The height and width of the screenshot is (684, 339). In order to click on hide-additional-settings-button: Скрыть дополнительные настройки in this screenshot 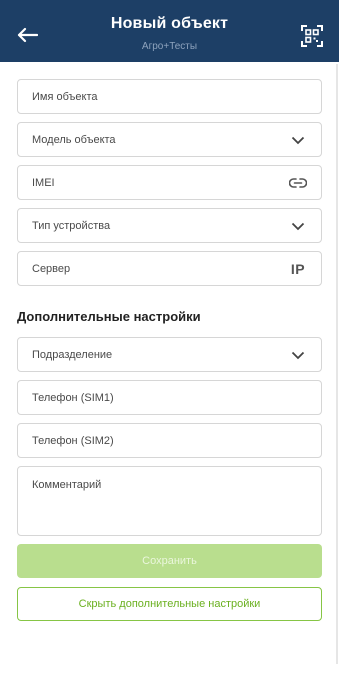, I will do `click(169, 604)`.